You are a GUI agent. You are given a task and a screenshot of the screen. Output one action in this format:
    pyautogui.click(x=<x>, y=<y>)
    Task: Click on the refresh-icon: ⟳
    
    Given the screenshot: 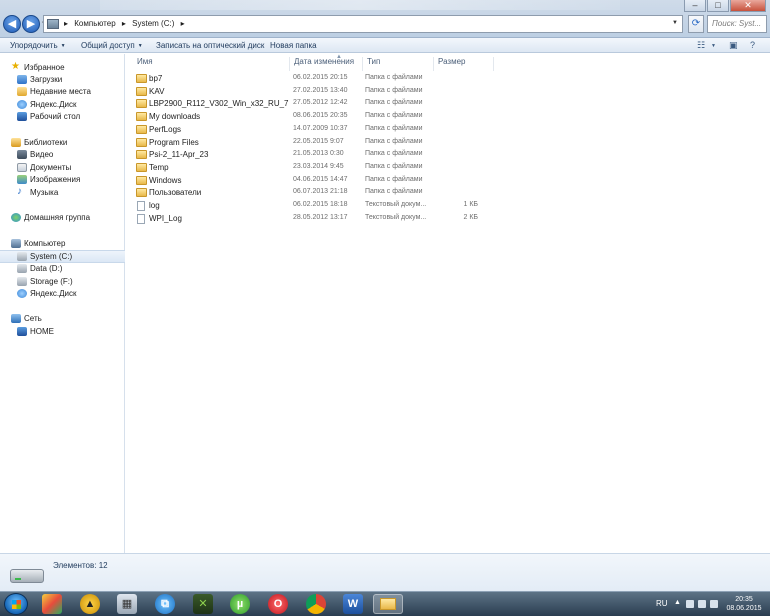 What is the action you would take?
    pyautogui.click(x=696, y=24)
    